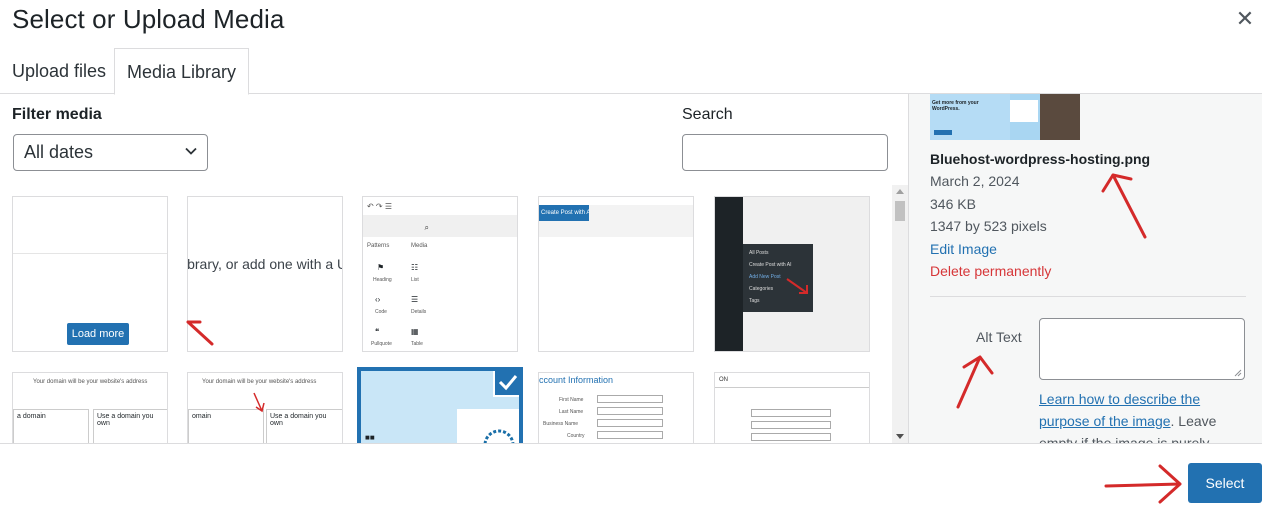 The image size is (1262, 512). I want to click on block-label: Pullquote, so click(381, 344).